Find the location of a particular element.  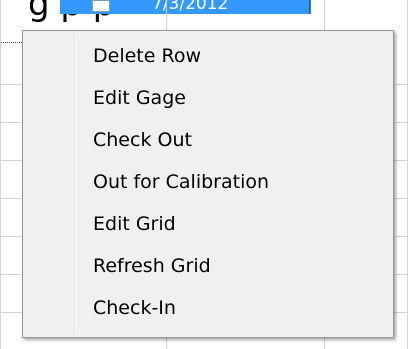

menu-item-delete-row: Delete Row is located at coordinates (208, 56).